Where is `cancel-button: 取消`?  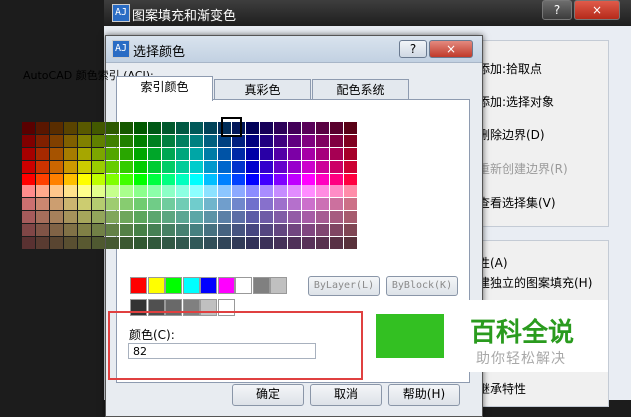
cancel-button: 取消 is located at coordinates (346, 395).